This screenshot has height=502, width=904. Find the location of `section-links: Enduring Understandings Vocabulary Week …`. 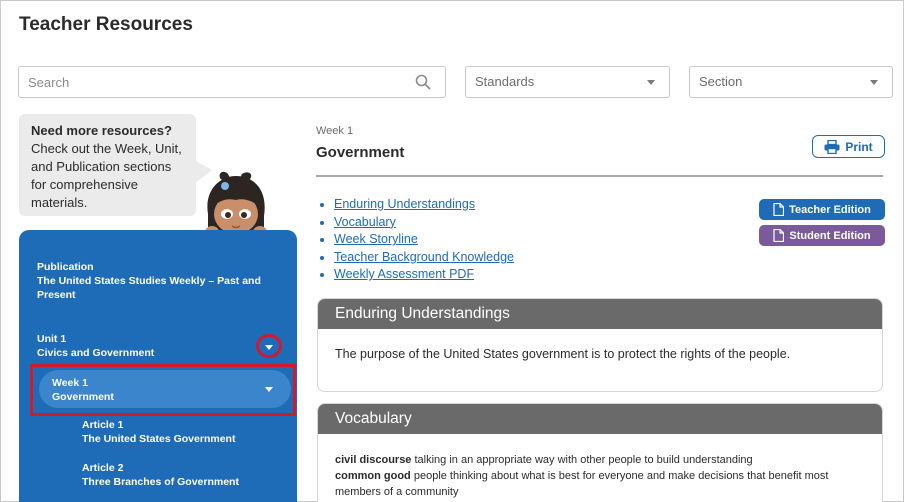

section-links: Enduring Understandings Vocabulary Week … is located at coordinates (417, 240).